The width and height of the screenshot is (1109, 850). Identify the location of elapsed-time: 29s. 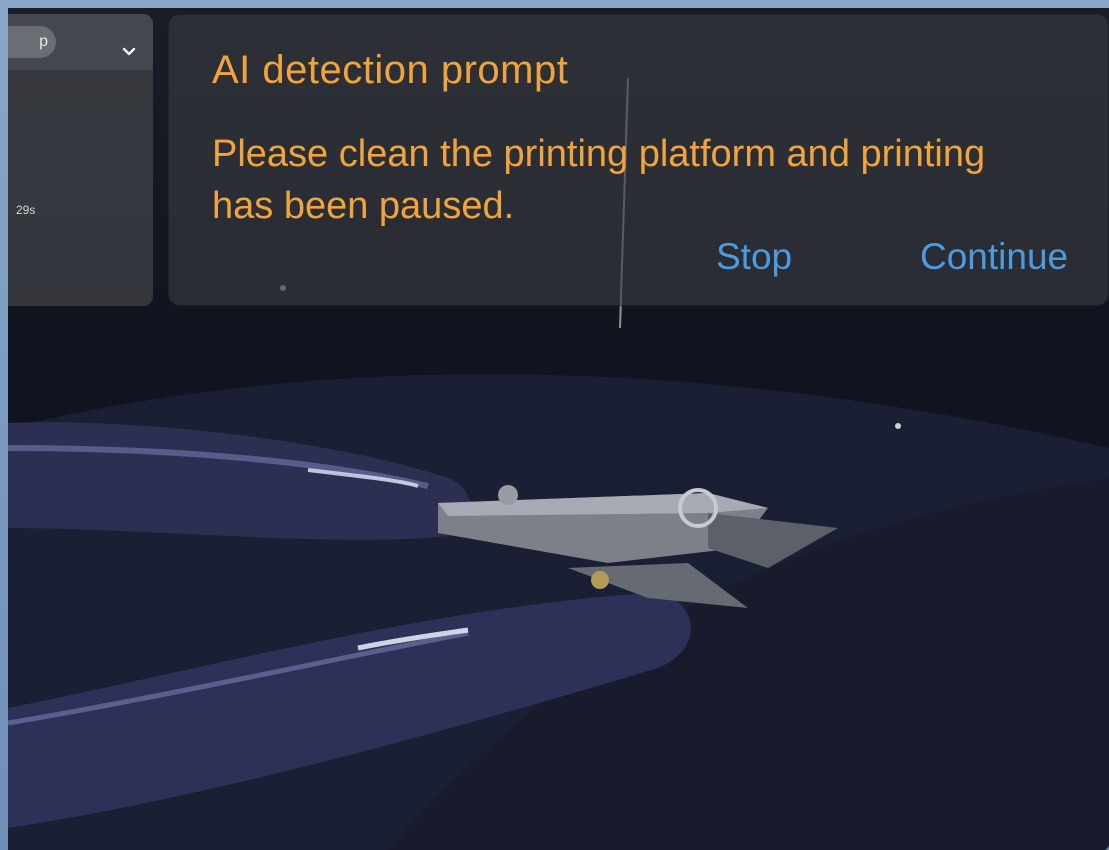
(26, 210).